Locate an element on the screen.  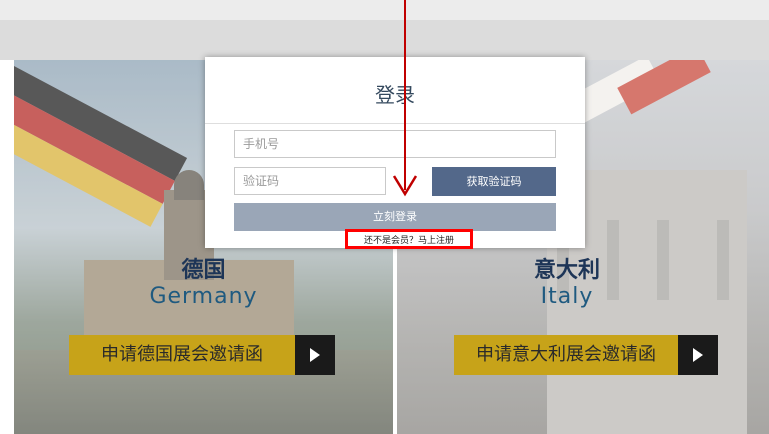
title-divider is located at coordinates (395, 123).